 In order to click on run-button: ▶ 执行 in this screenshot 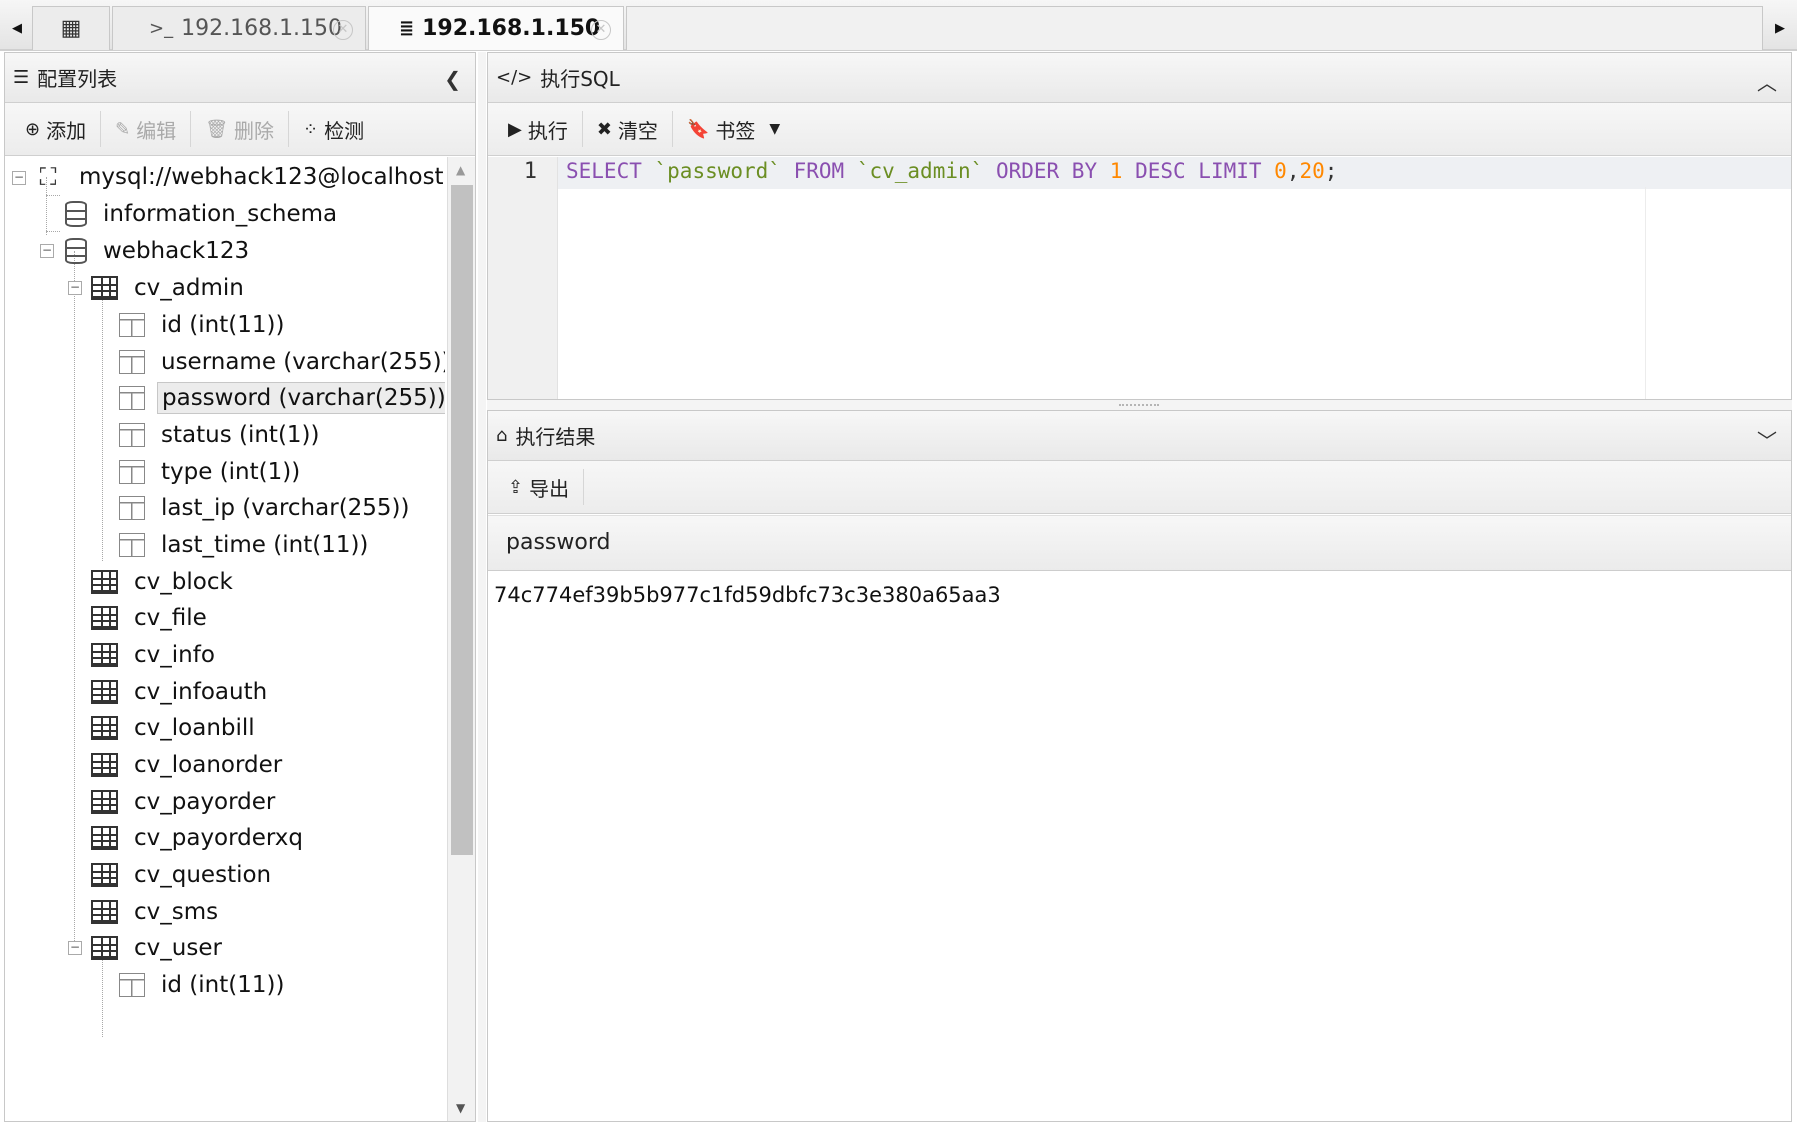, I will do `click(538, 129)`.